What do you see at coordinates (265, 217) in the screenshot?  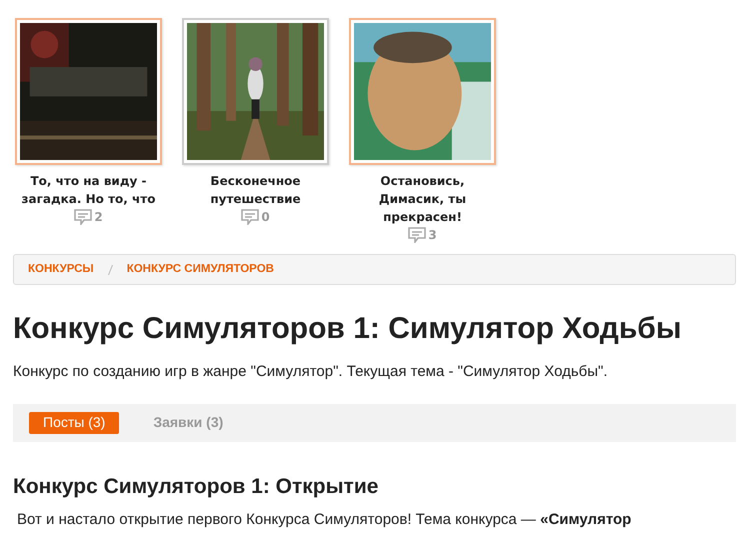 I see `comment-count: 0` at bounding box center [265, 217].